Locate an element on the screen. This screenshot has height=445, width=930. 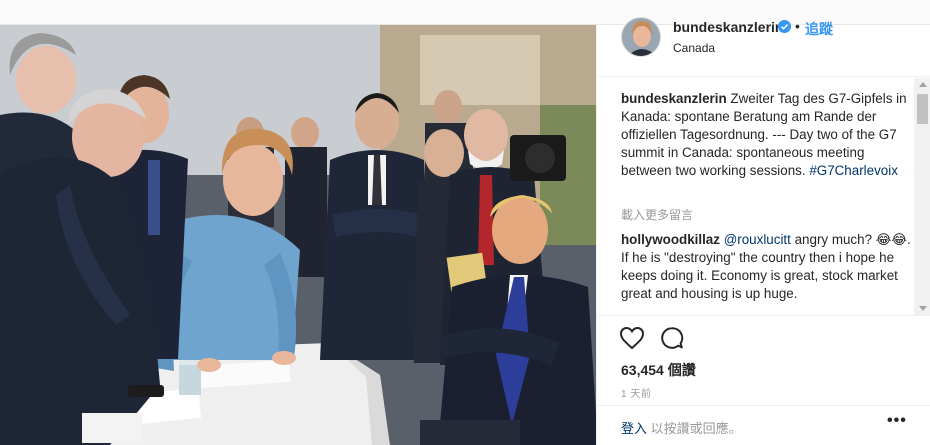
login-link: 登入 is located at coordinates (634, 428).